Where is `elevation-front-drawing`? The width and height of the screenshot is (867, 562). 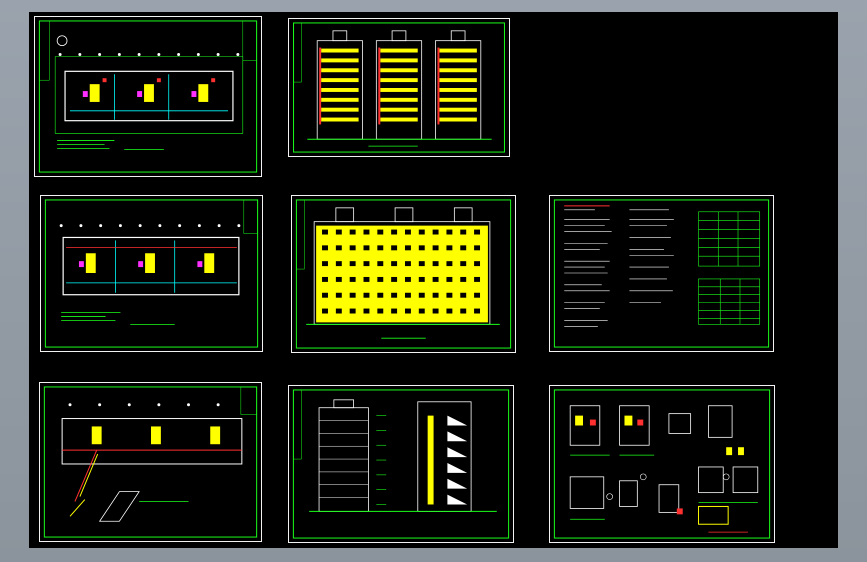 elevation-front-drawing is located at coordinates (399, 87).